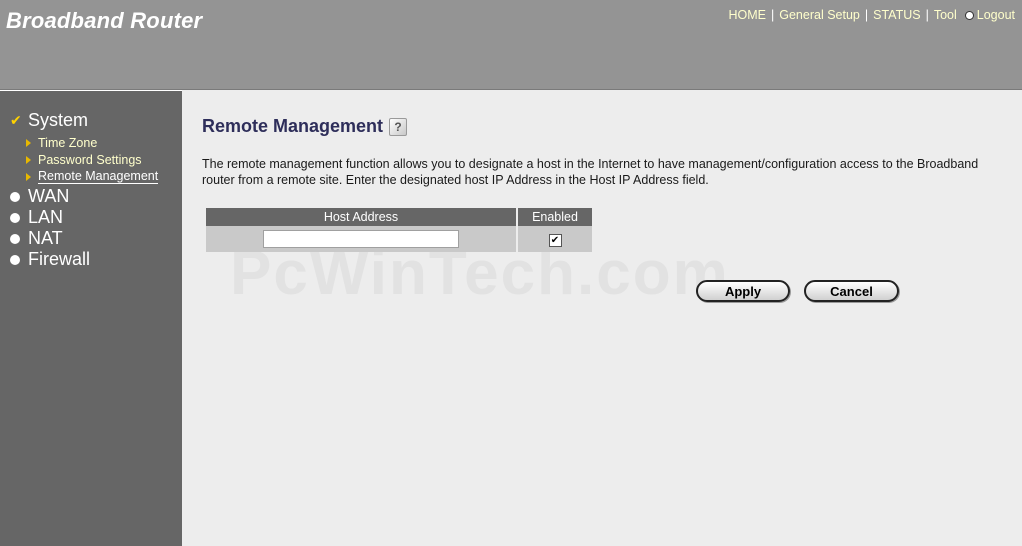 The width and height of the screenshot is (1022, 546). I want to click on sidebar-item-nat: NAT, so click(36, 238).